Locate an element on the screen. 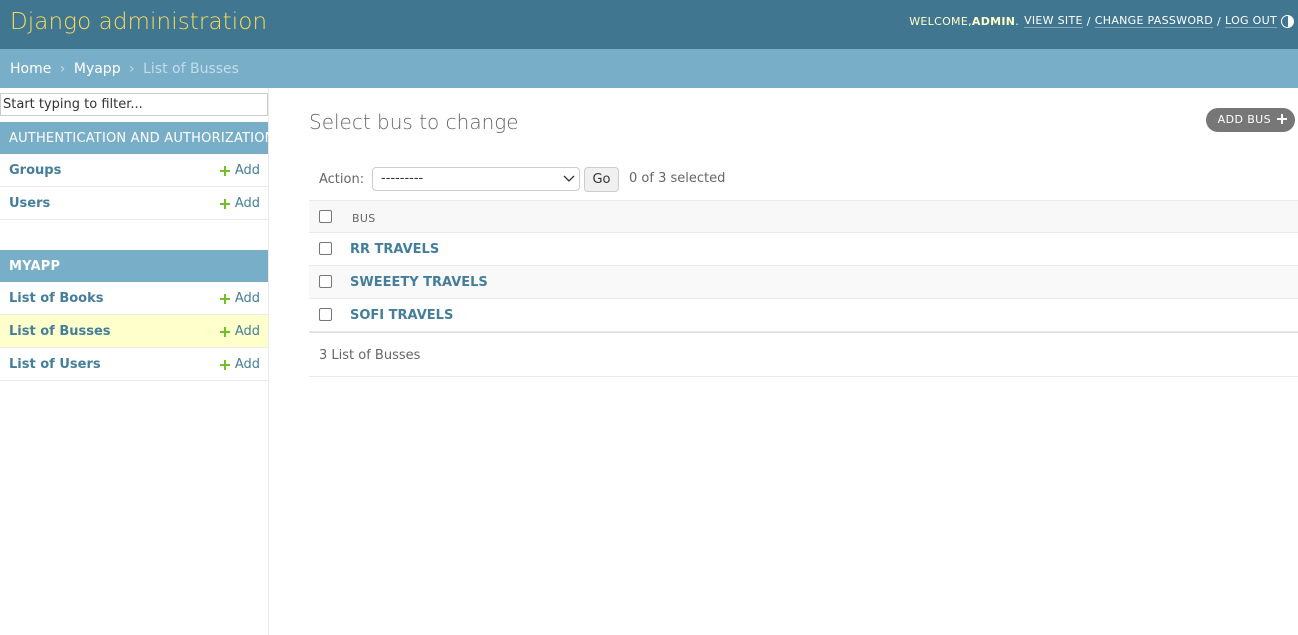  action-label: Action: is located at coordinates (342, 179).